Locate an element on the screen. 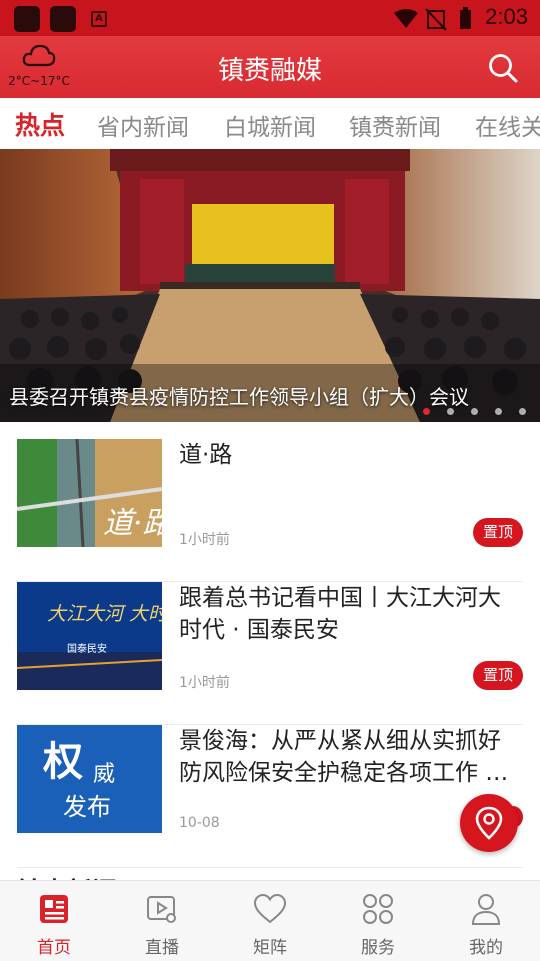  nav-live: 直播 is located at coordinates (162, 921).